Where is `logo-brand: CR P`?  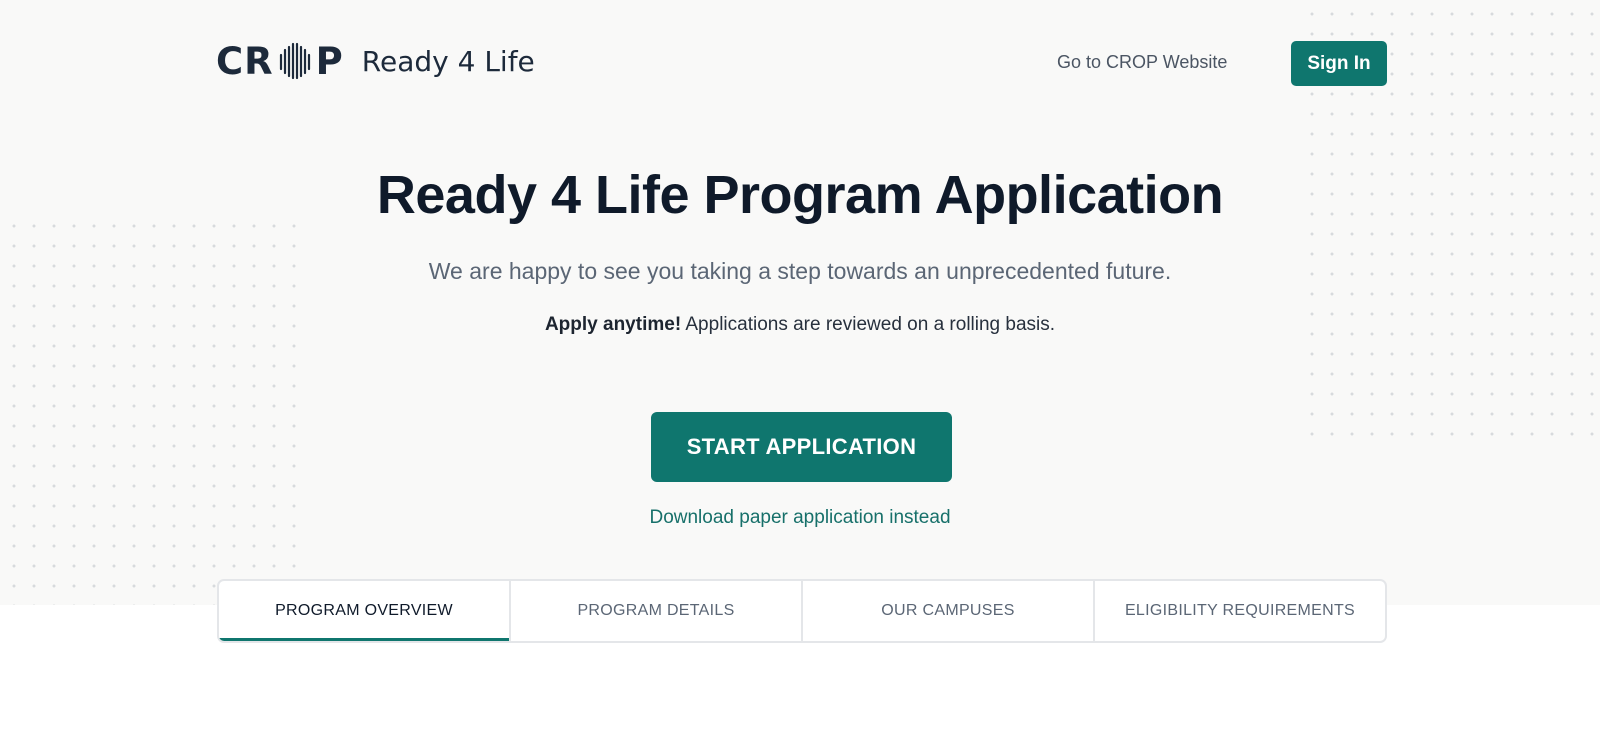
logo-brand: CR P is located at coordinates (280, 61).